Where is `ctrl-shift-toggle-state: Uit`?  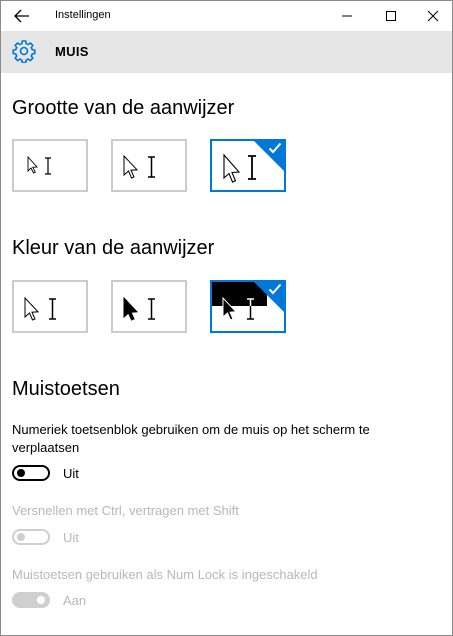
ctrl-shift-toggle-state: Uit is located at coordinates (71, 537).